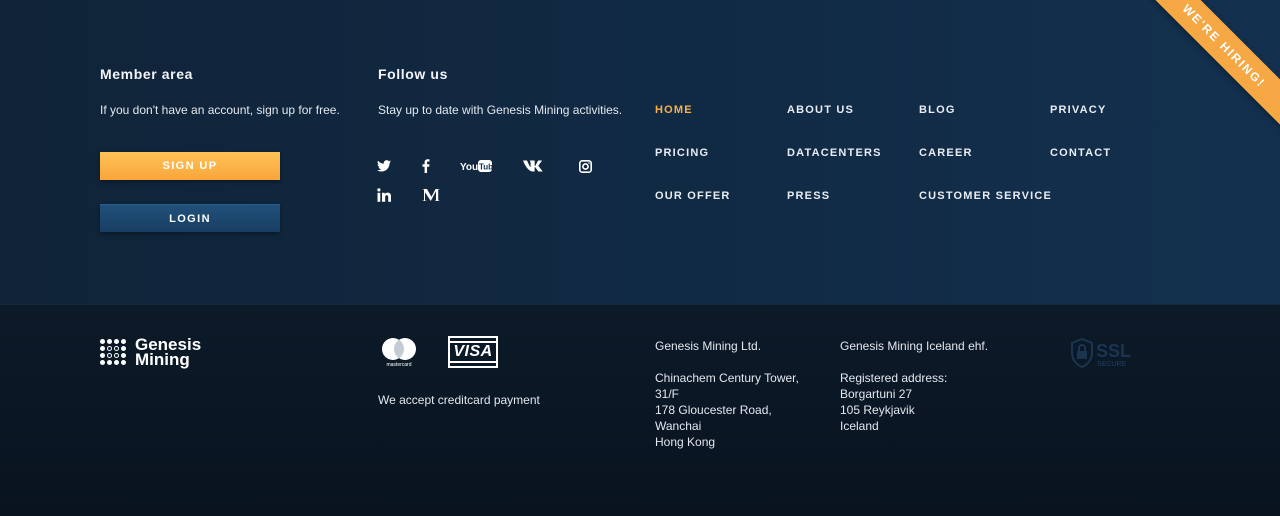  Describe the element at coordinates (894, 378) in the screenshot. I see `address-iceland-line-1: Registered address:` at that location.